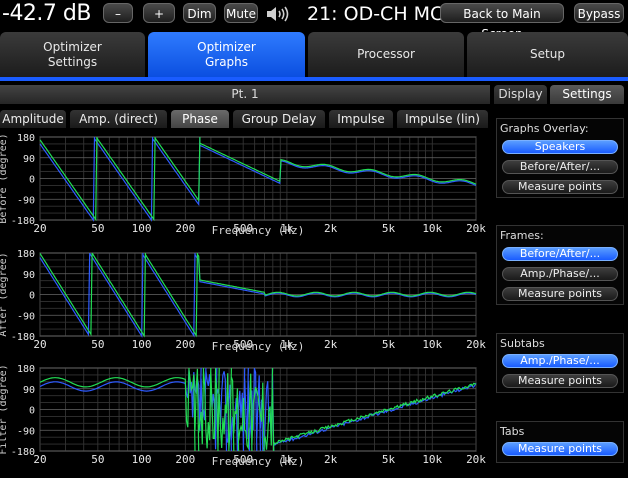 The width and height of the screenshot is (628, 478). I want to click on tab-impulse: Impulse, so click(361, 119).